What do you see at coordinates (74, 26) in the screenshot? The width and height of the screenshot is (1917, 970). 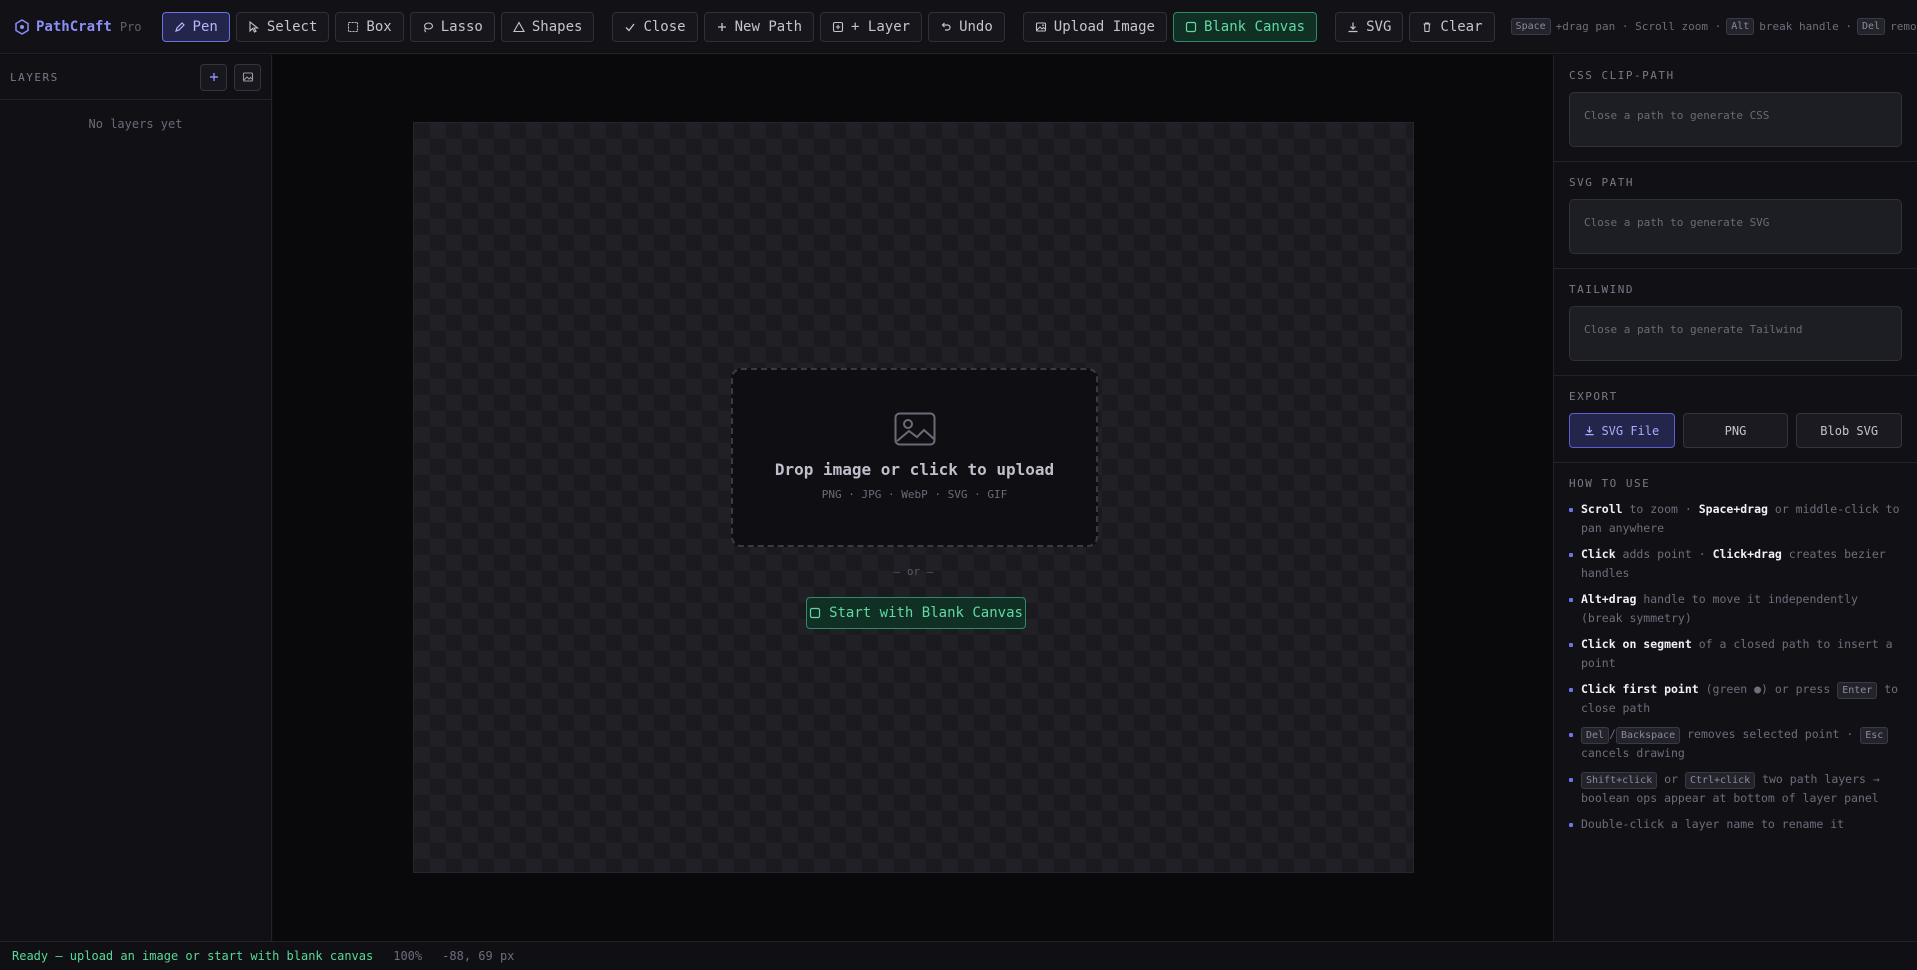 I see `brand-name: PathCraft` at bounding box center [74, 26].